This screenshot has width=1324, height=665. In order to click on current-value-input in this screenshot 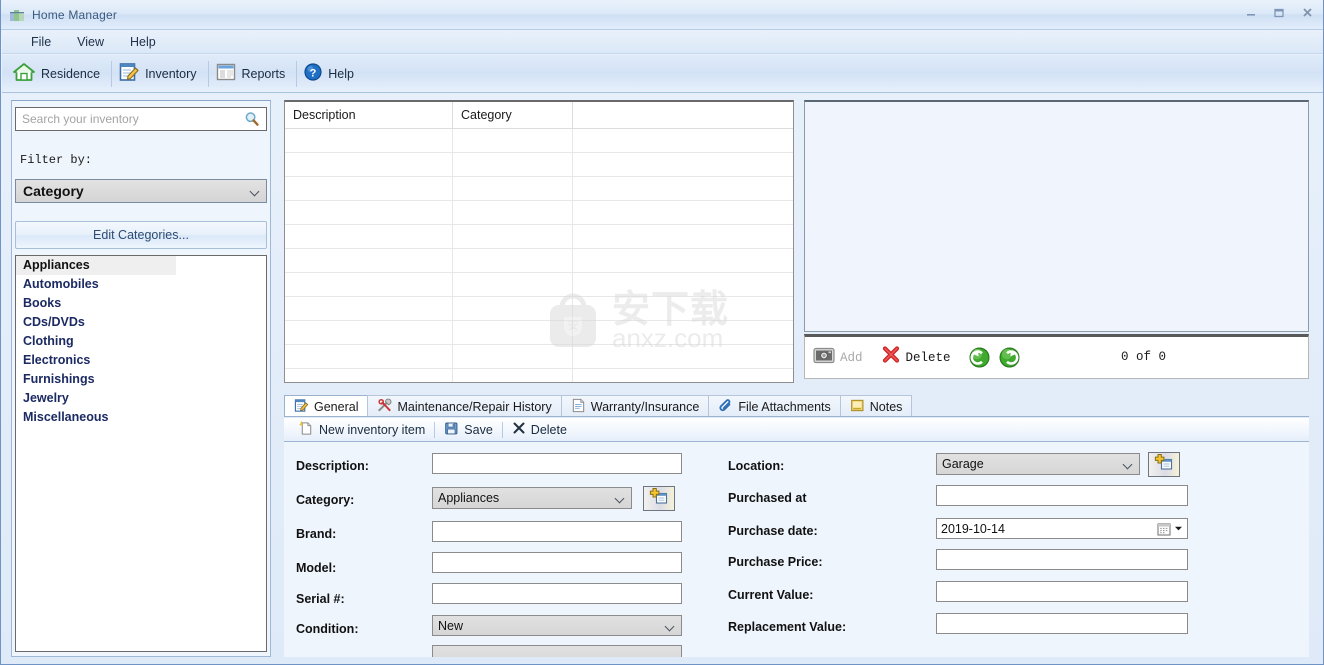, I will do `click(1062, 591)`.